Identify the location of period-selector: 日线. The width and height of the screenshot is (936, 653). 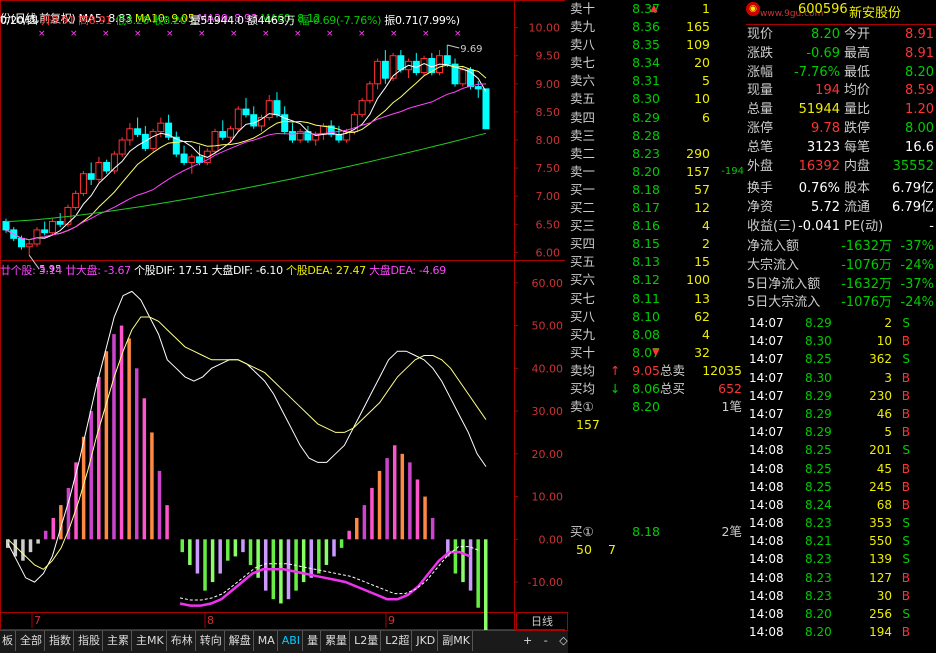
(542, 621).